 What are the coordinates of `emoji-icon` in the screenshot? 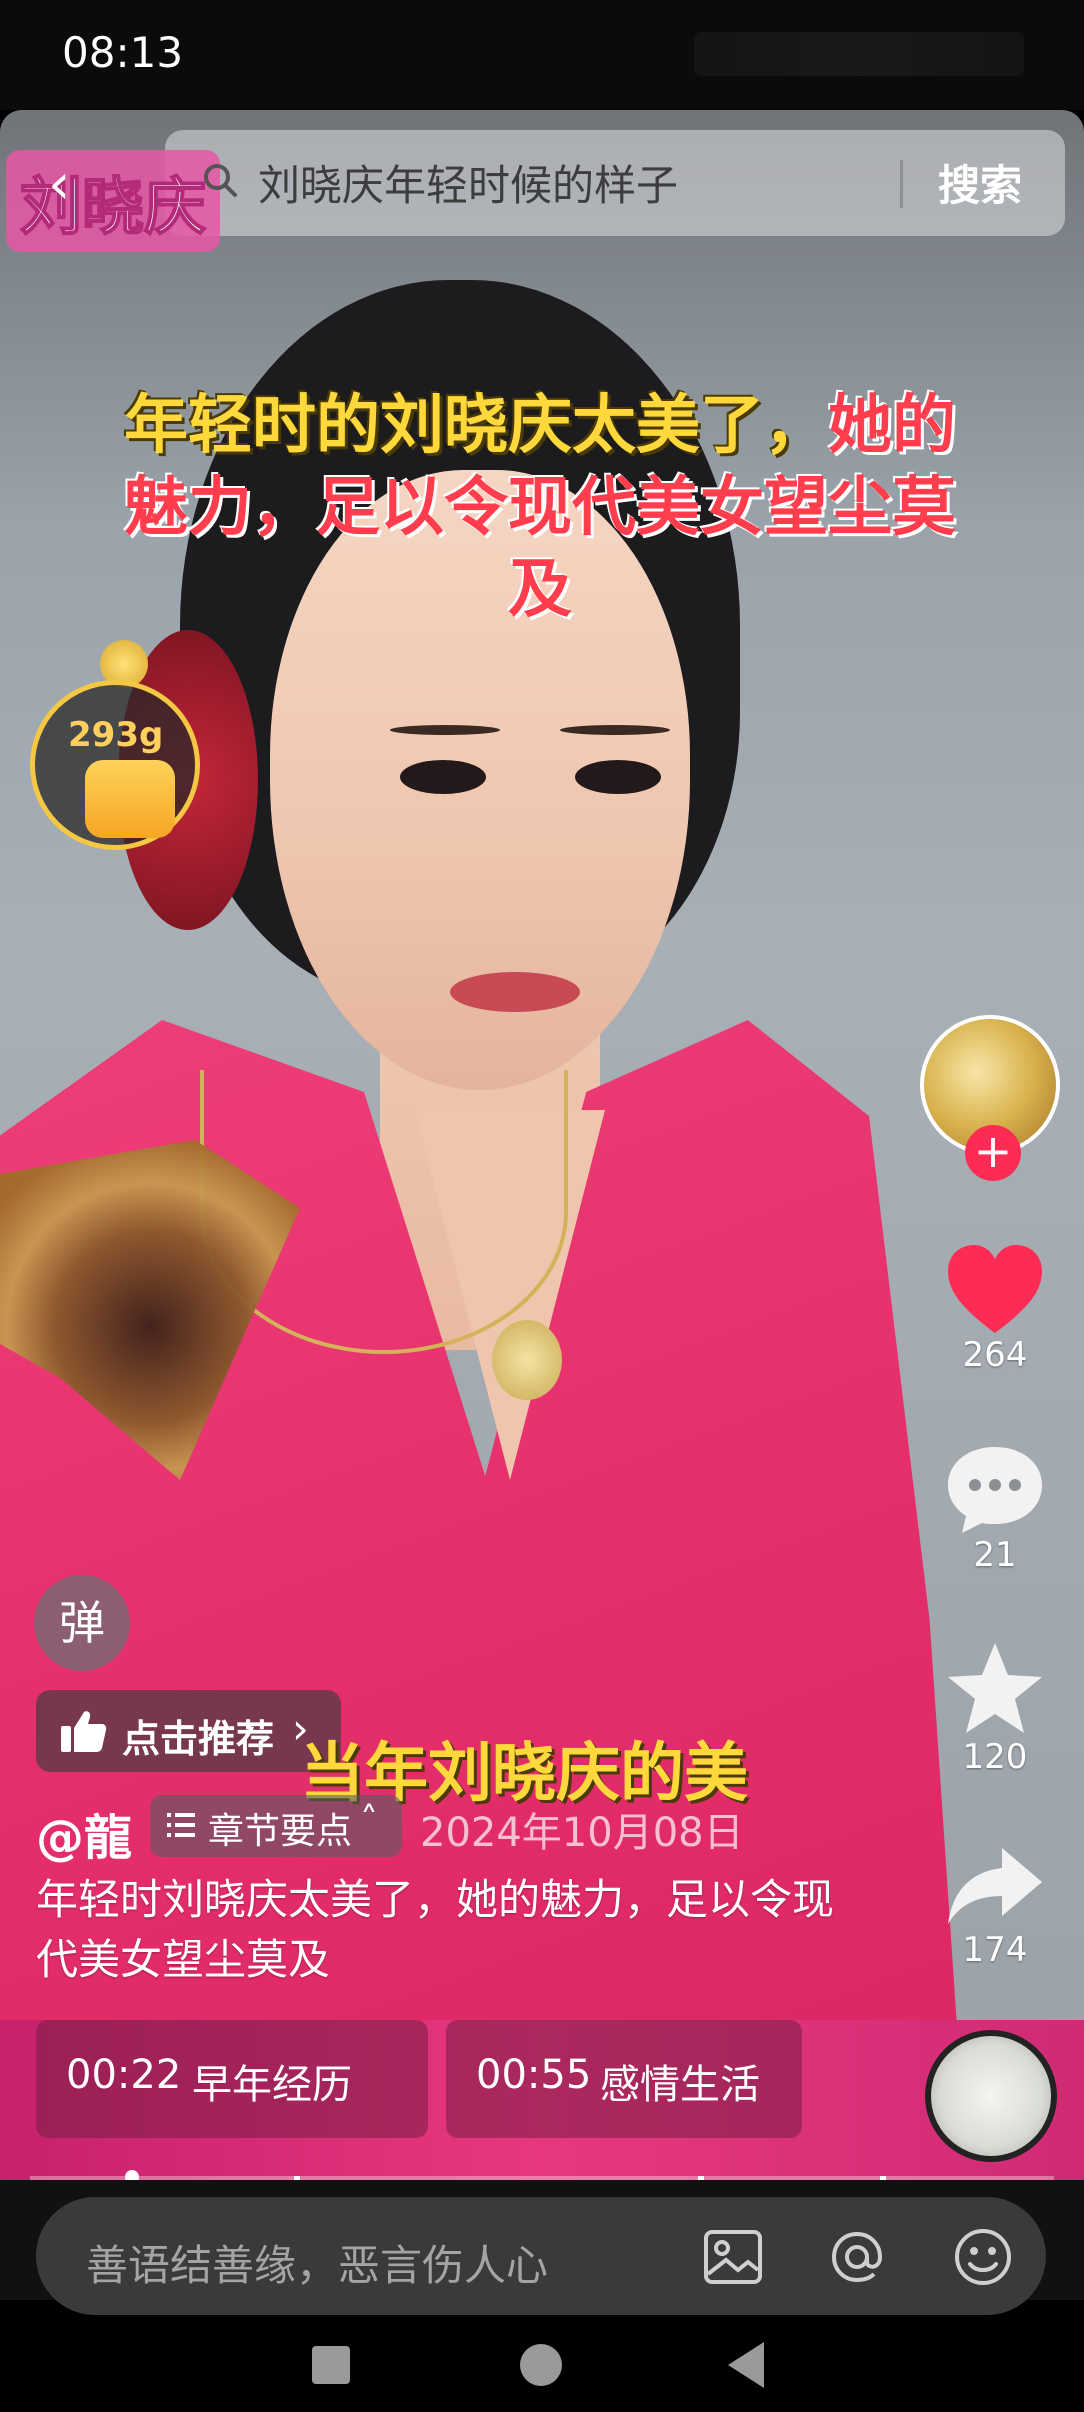 It's located at (983, 2257).